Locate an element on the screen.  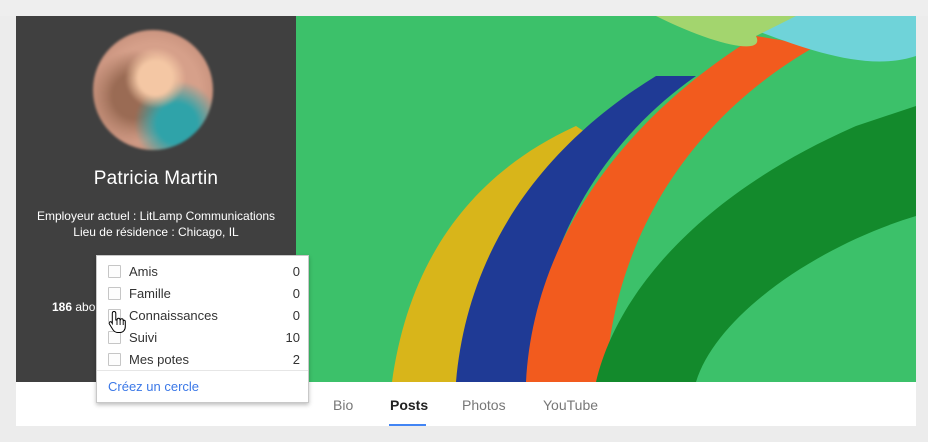
hand-cursor-icon is located at coordinates (117, 321).